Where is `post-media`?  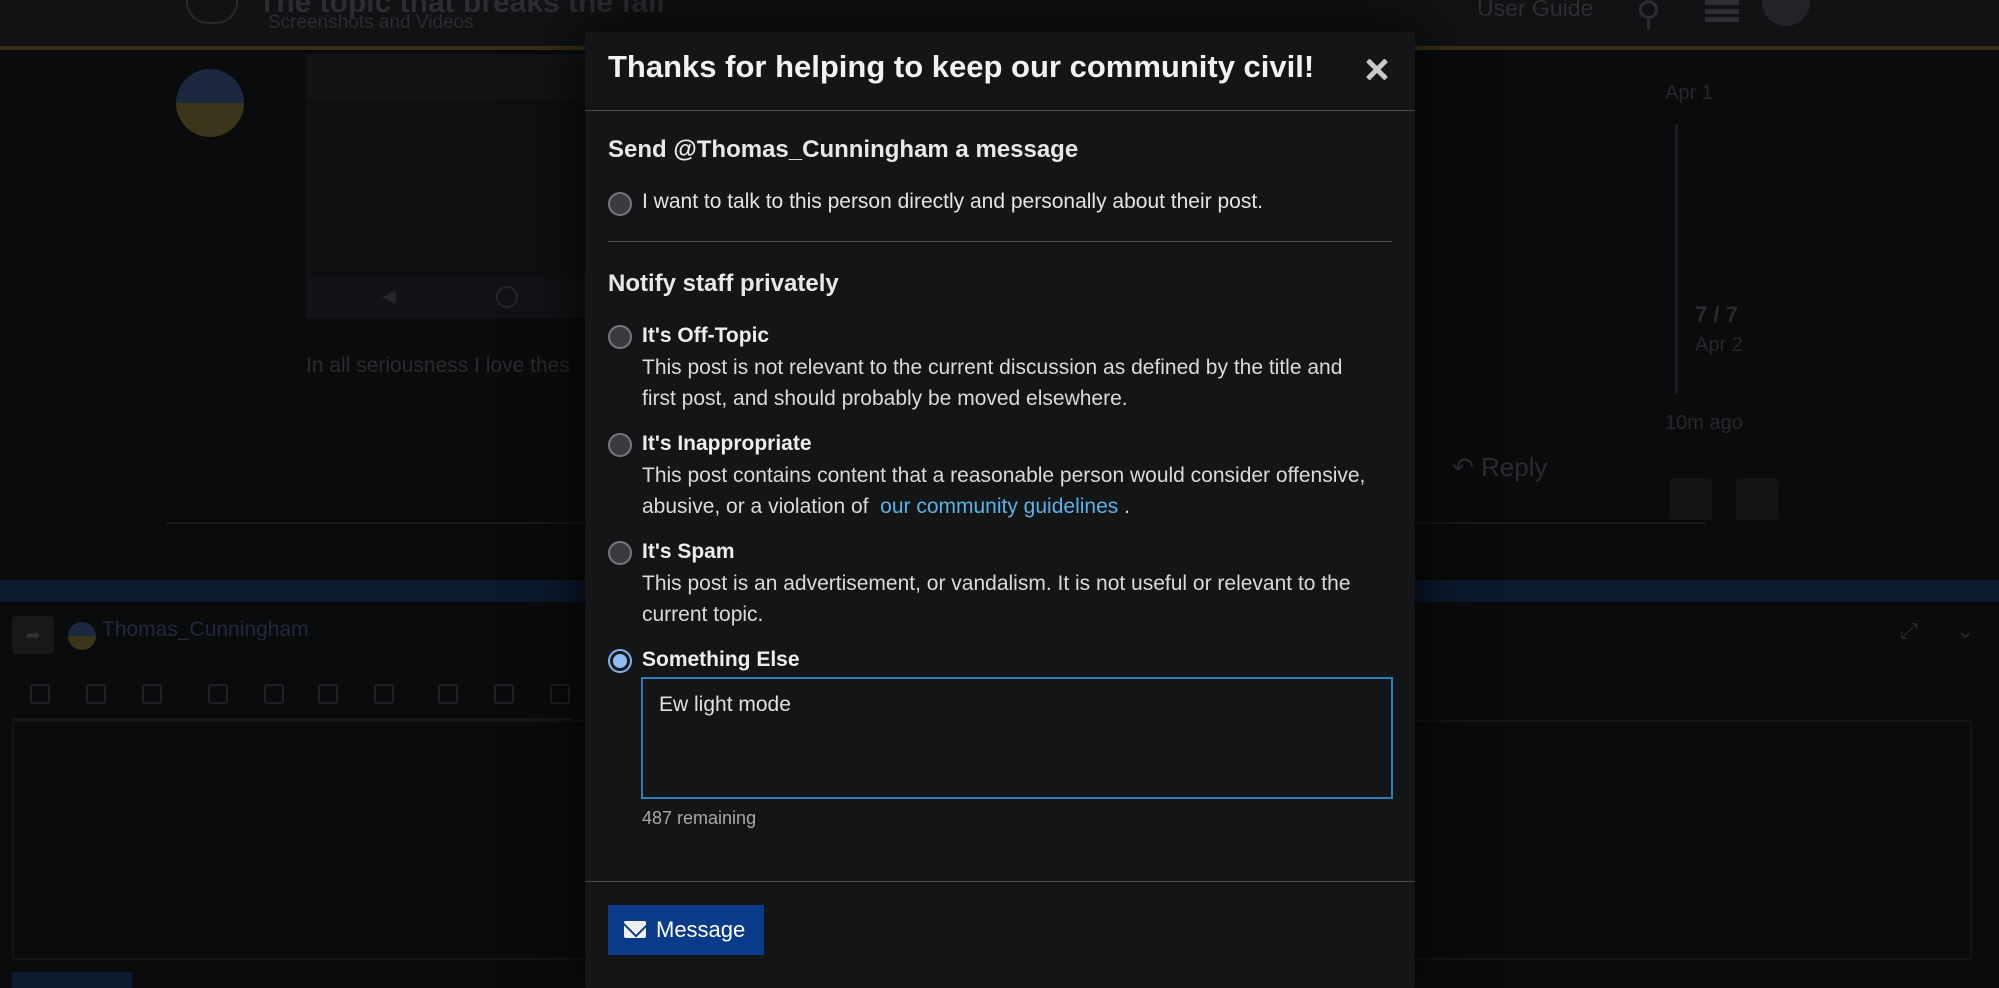 post-media is located at coordinates (456, 166).